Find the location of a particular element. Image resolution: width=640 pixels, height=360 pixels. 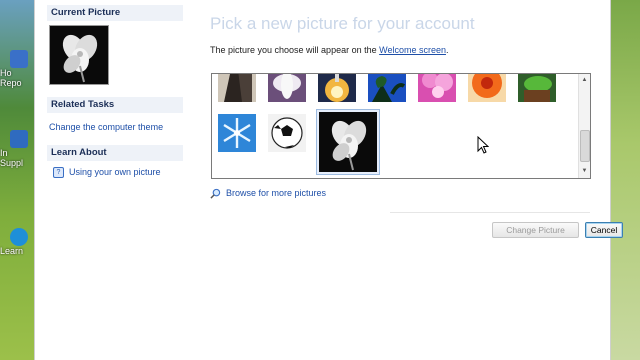

snowflake-icon is located at coordinates (237, 133).